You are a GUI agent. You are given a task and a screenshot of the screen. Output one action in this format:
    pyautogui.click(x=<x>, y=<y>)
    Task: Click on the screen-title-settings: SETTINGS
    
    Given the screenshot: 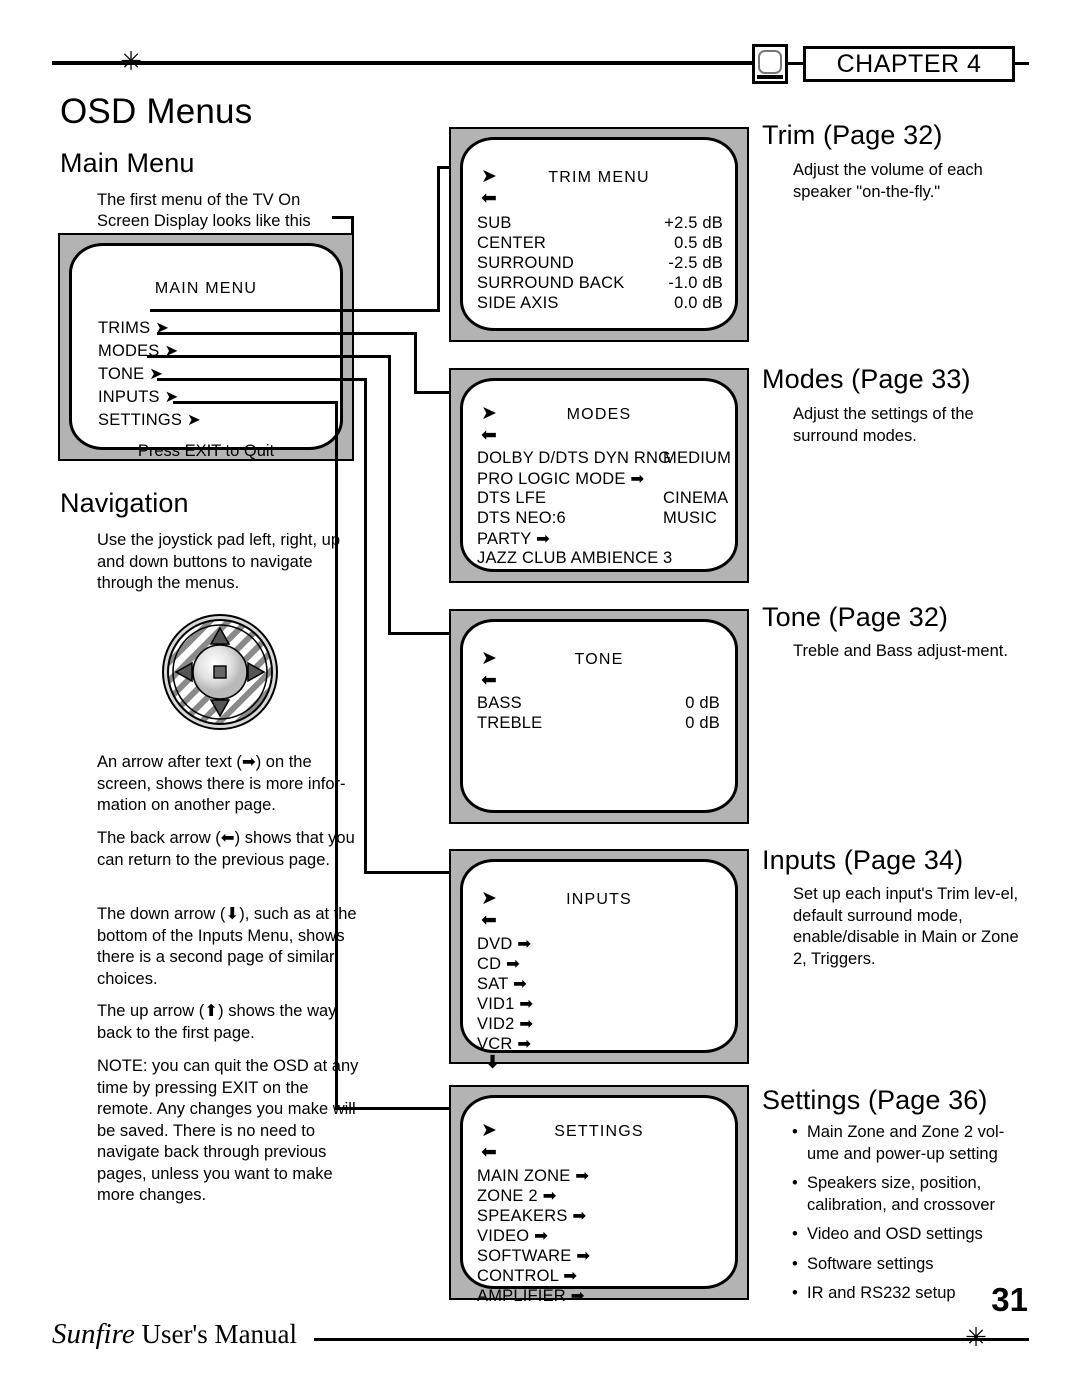 What is the action you would take?
    pyautogui.click(x=599, y=1131)
    